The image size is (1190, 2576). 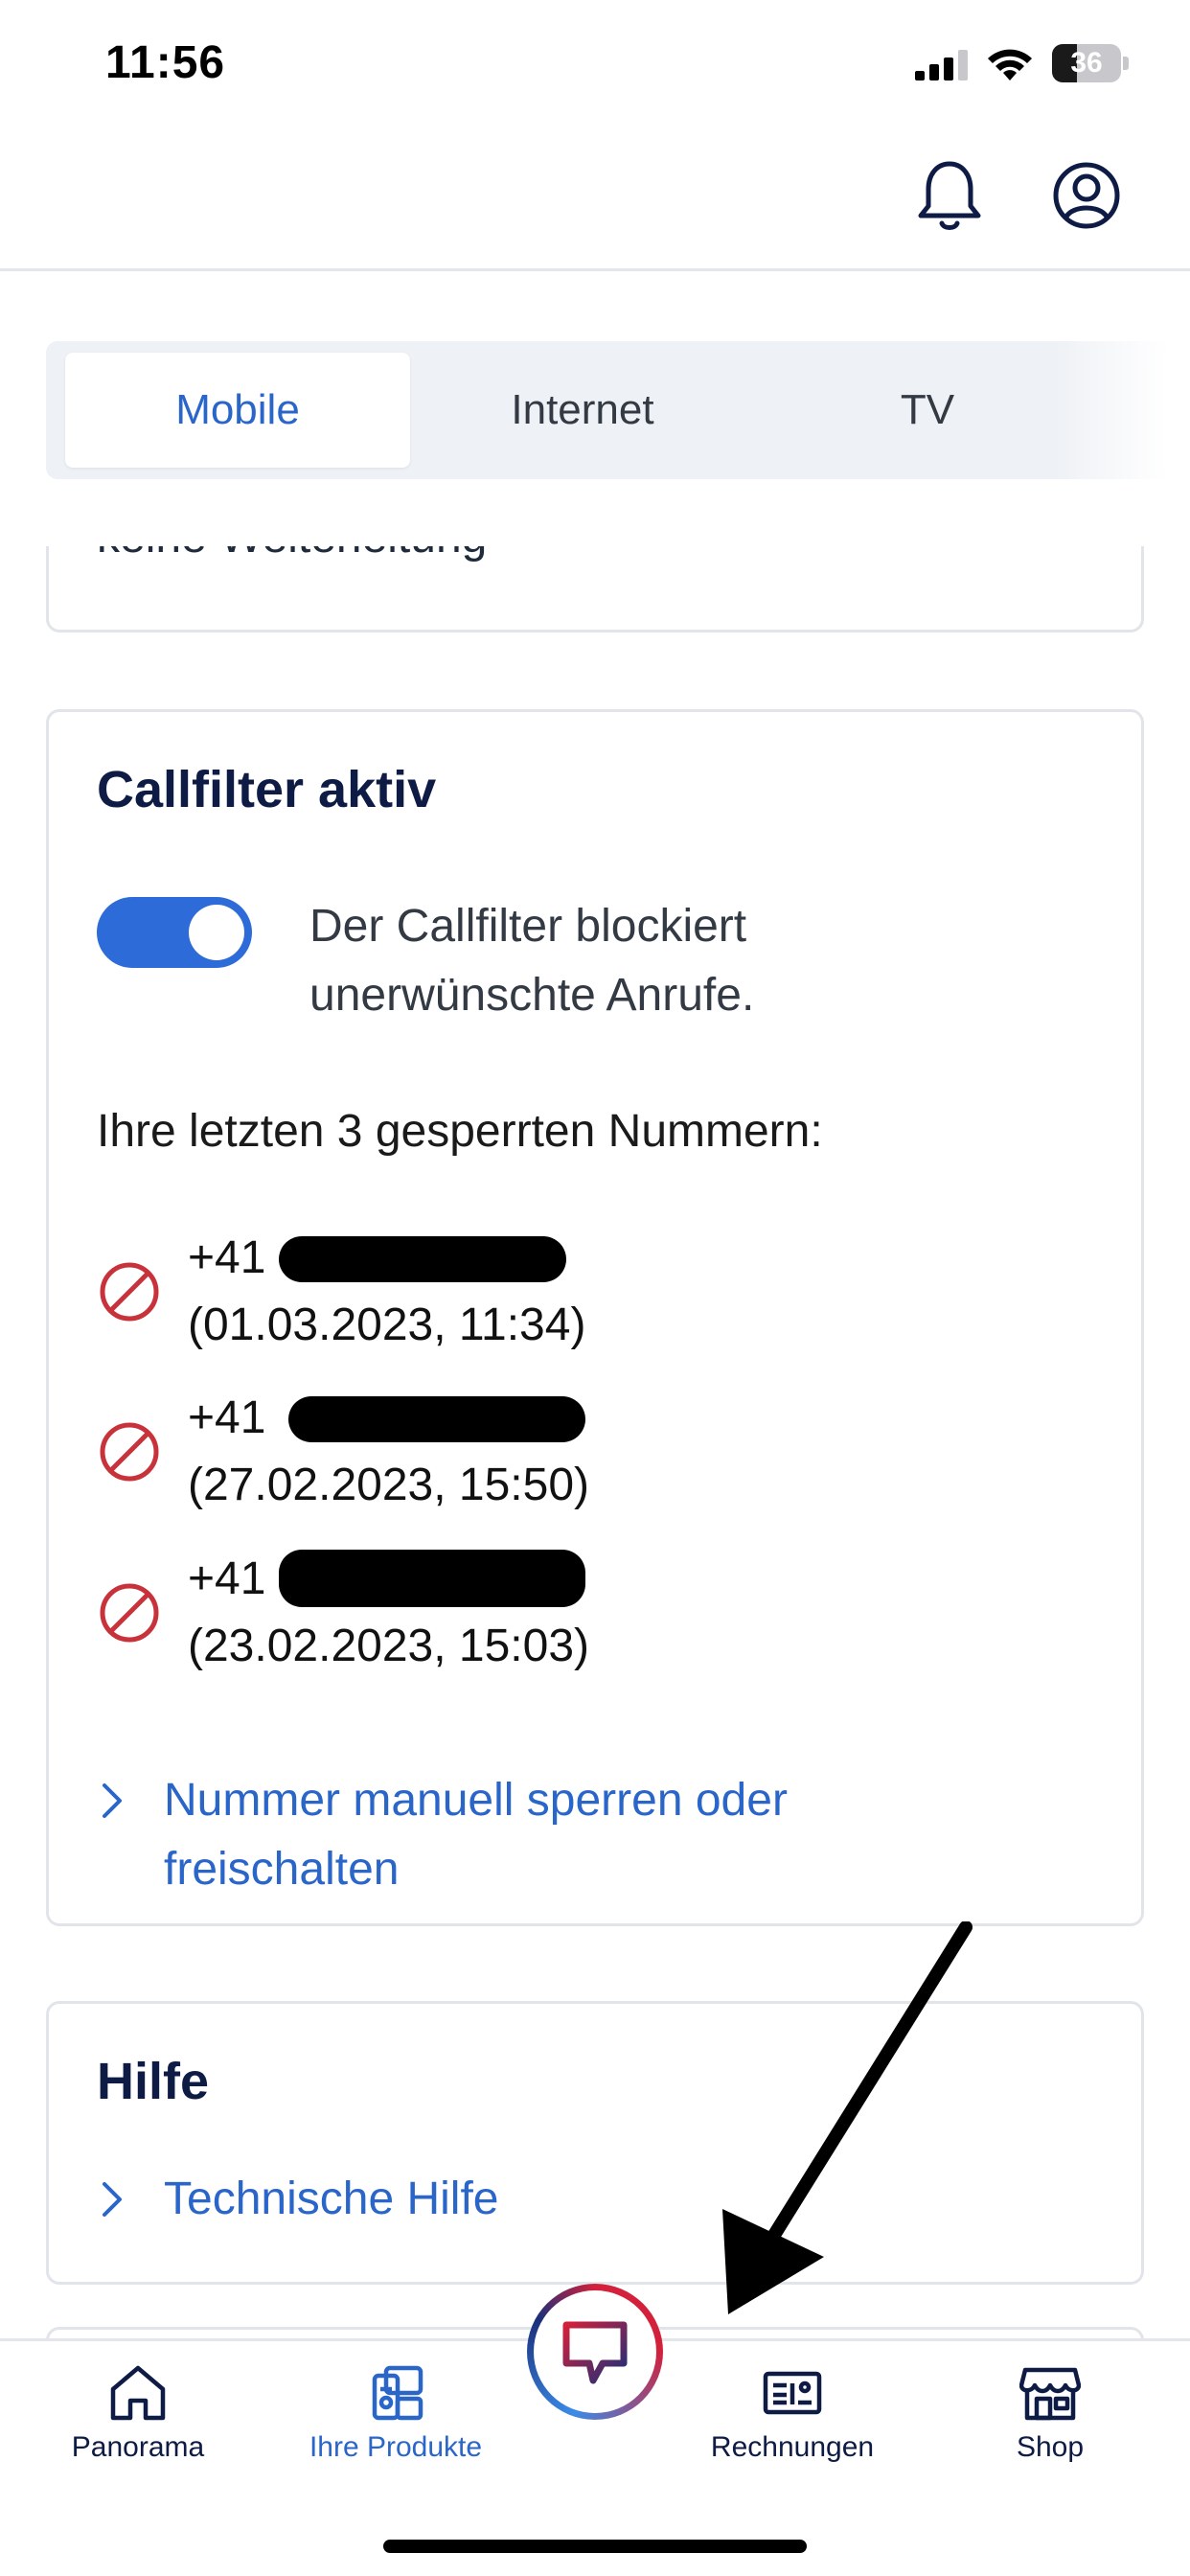 I want to click on tabs-fade-overlay, so click(x=1109, y=410).